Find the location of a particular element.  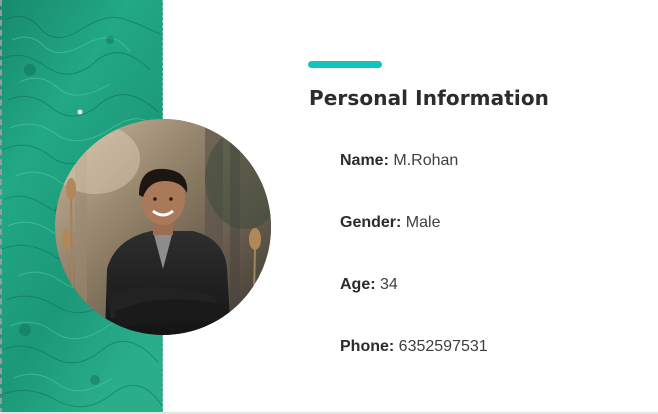

field-age: Age: 34 is located at coordinates (369, 285).